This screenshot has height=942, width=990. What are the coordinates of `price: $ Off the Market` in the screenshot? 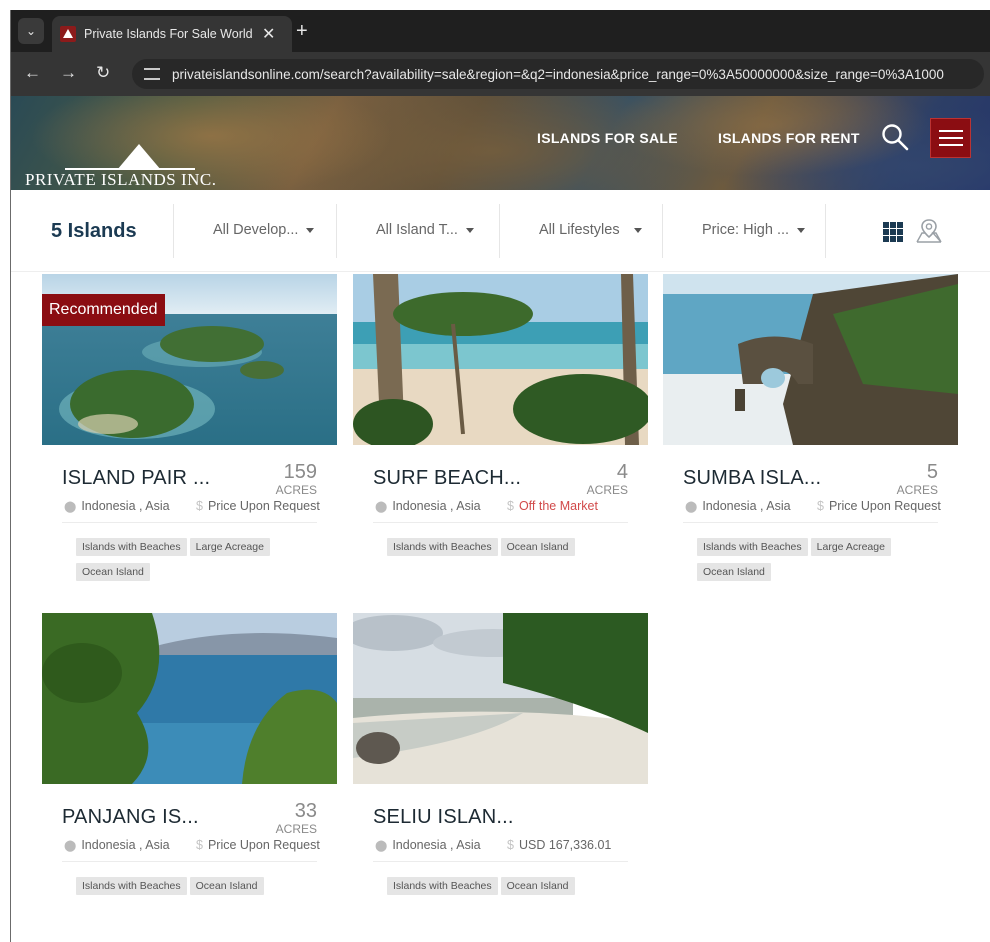 It's located at (552, 506).